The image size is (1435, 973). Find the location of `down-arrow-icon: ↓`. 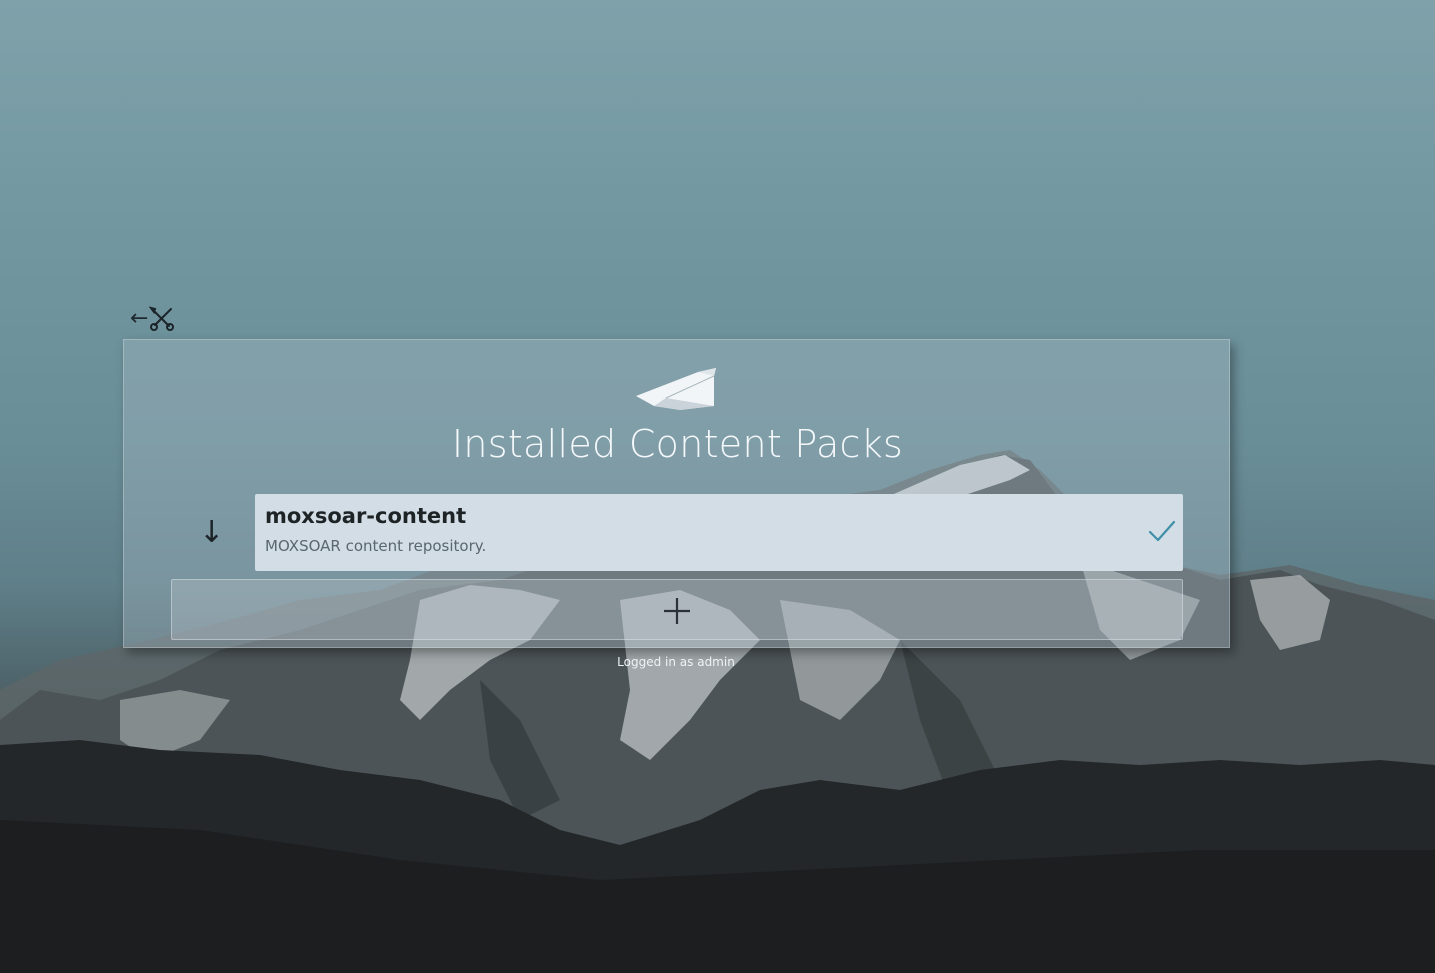

down-arrow-icon: ↓ is located at coordinates (211, 533).